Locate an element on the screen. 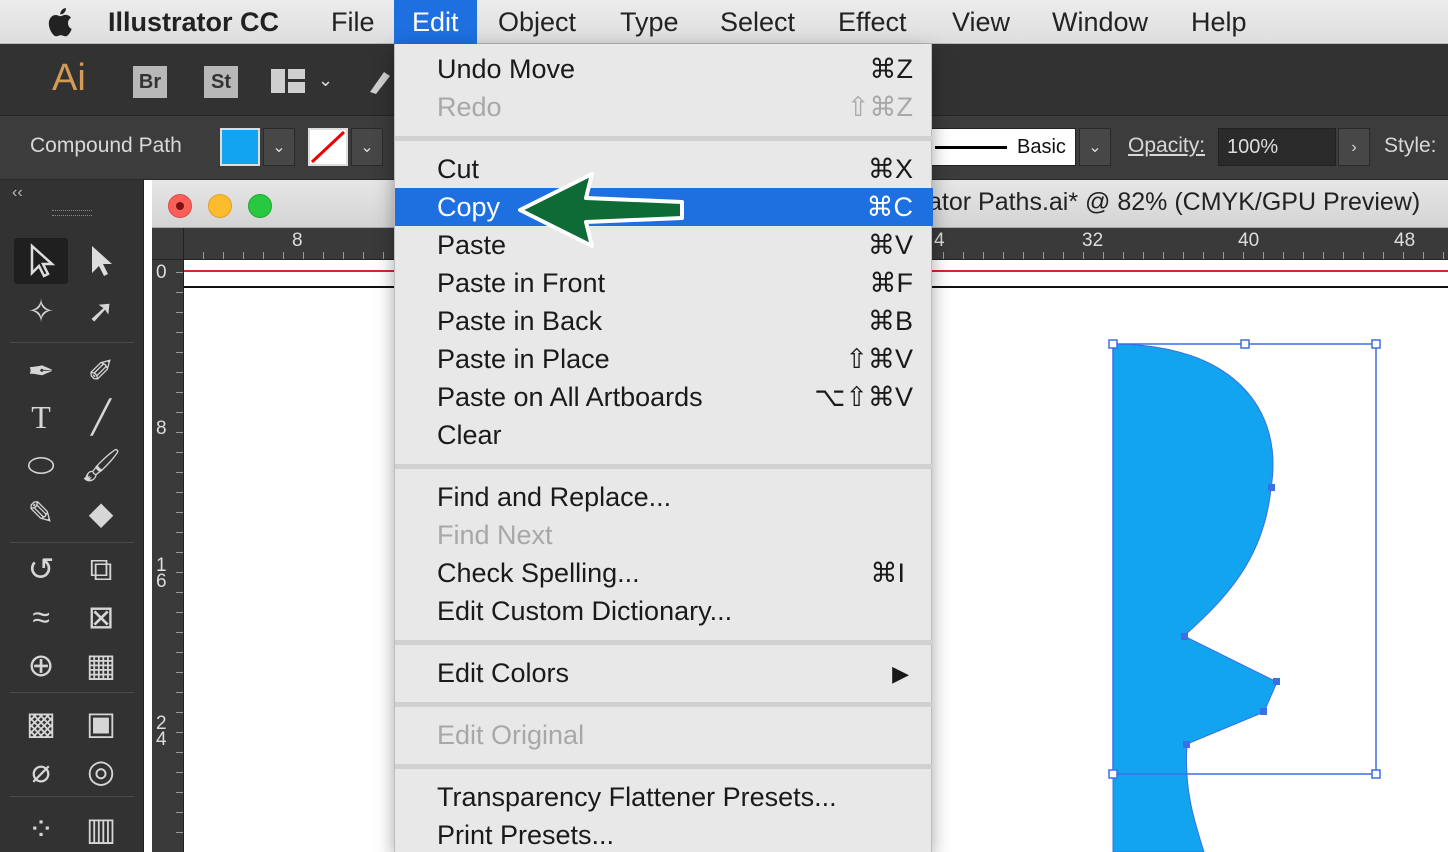  menu-item-shortcut: ⌘I is located at coordinates (887, 573).